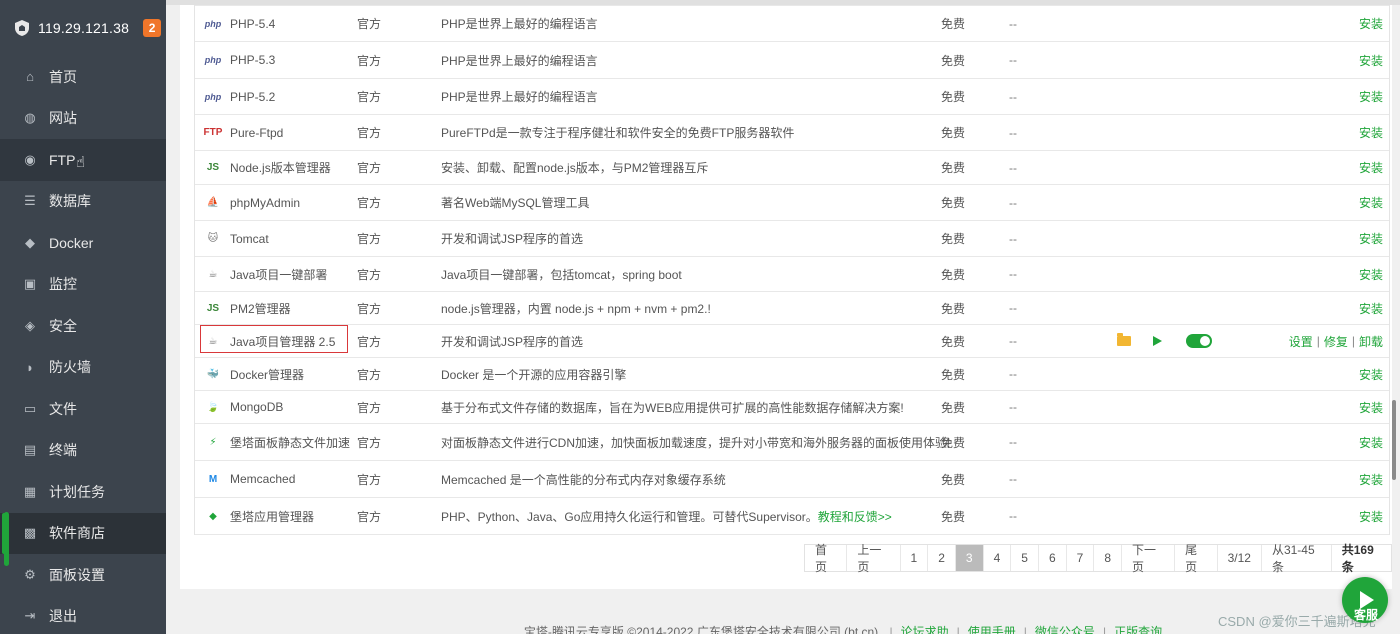 The height and width of the screenshot is (634, 1400). I want to click on page-6-button: 6, so click(1053, 558).